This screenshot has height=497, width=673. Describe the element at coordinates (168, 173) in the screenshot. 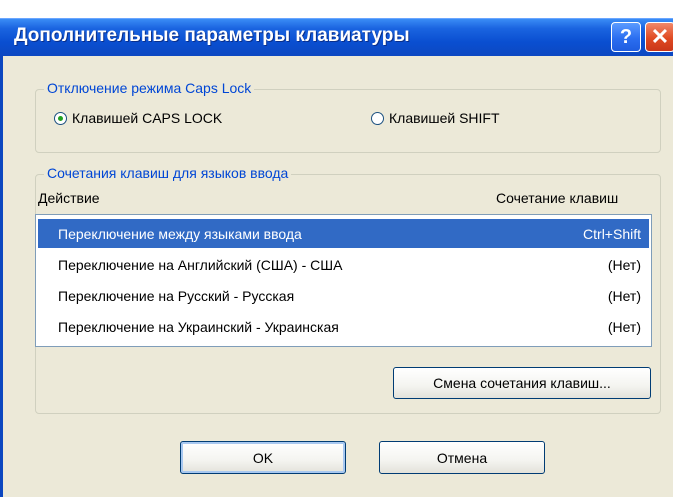

I see `hotkeys-group-legend: Сочетания клавиш для языков ввода` at that location.